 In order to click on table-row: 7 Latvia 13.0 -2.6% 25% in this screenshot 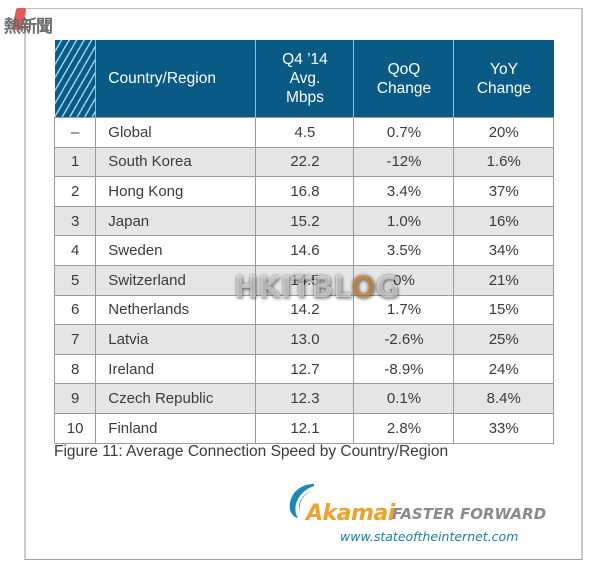, I will do `click(303, 339)`.